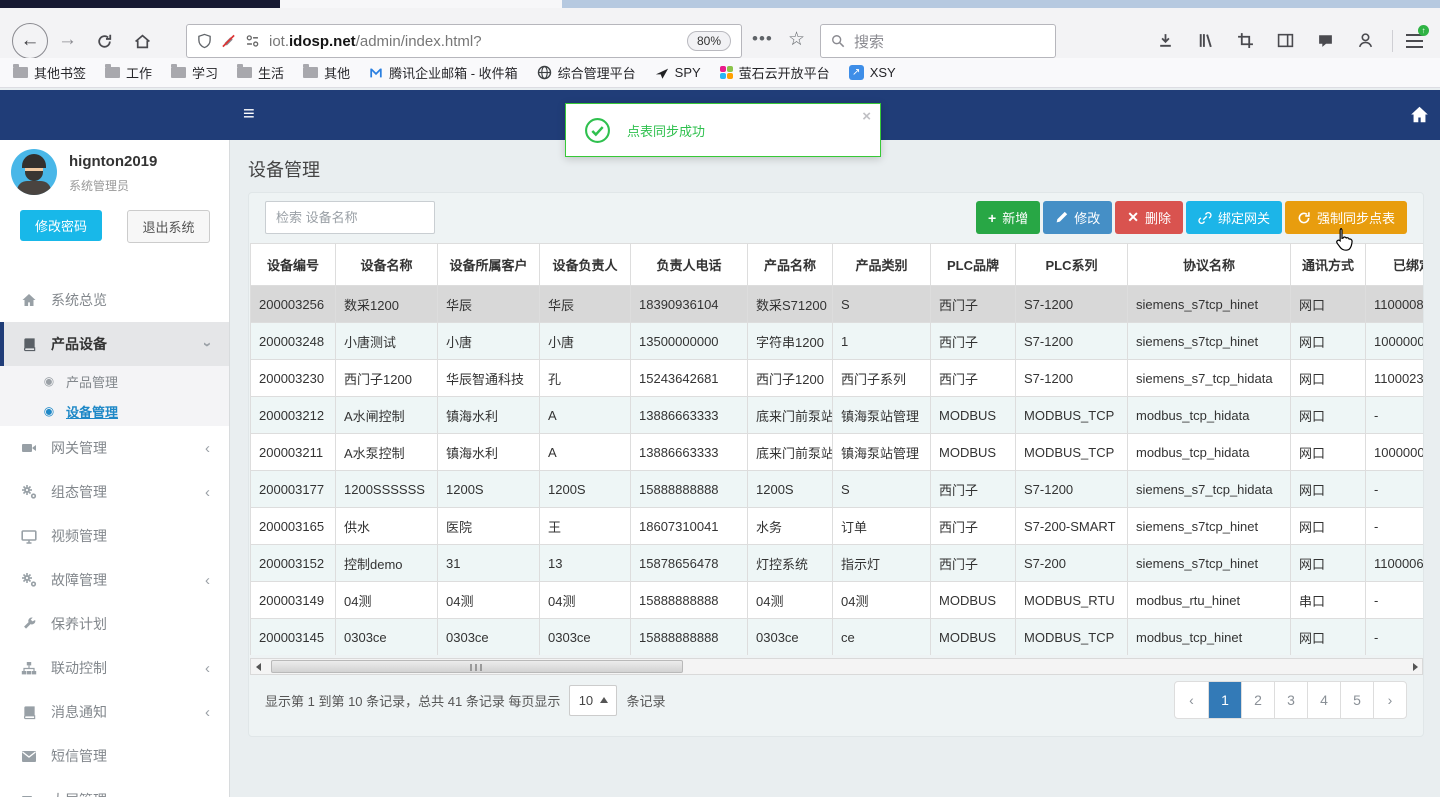  Describe the element at coordinates (421, 4) in the screenshot. I see `inactive-tab-fragment` at that location.